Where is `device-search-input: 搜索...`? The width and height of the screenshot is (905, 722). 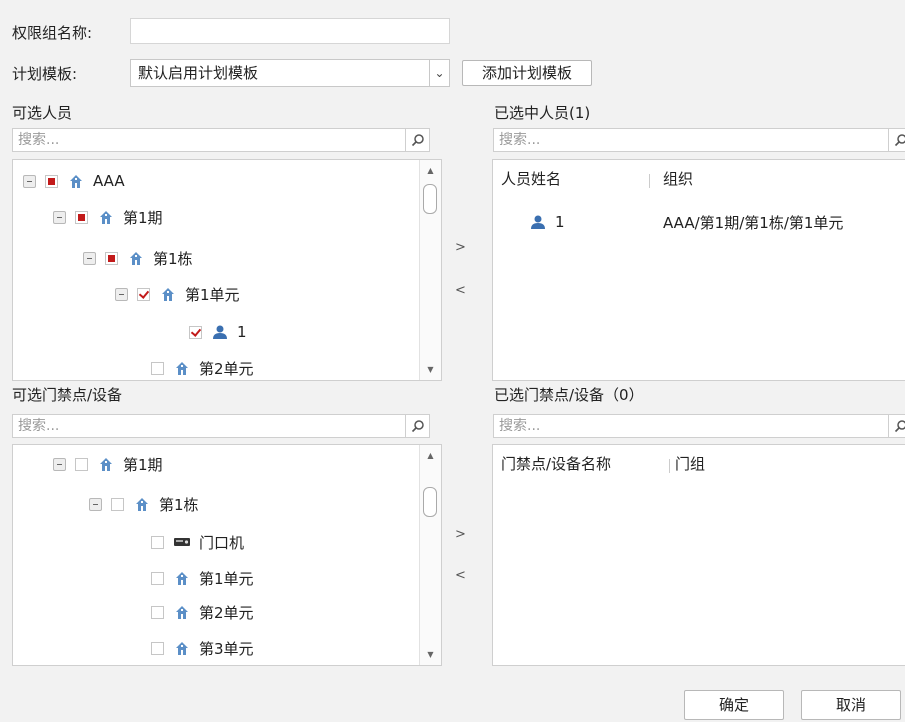
device-search-input: 搜索... is located at coordinates (38, 426).